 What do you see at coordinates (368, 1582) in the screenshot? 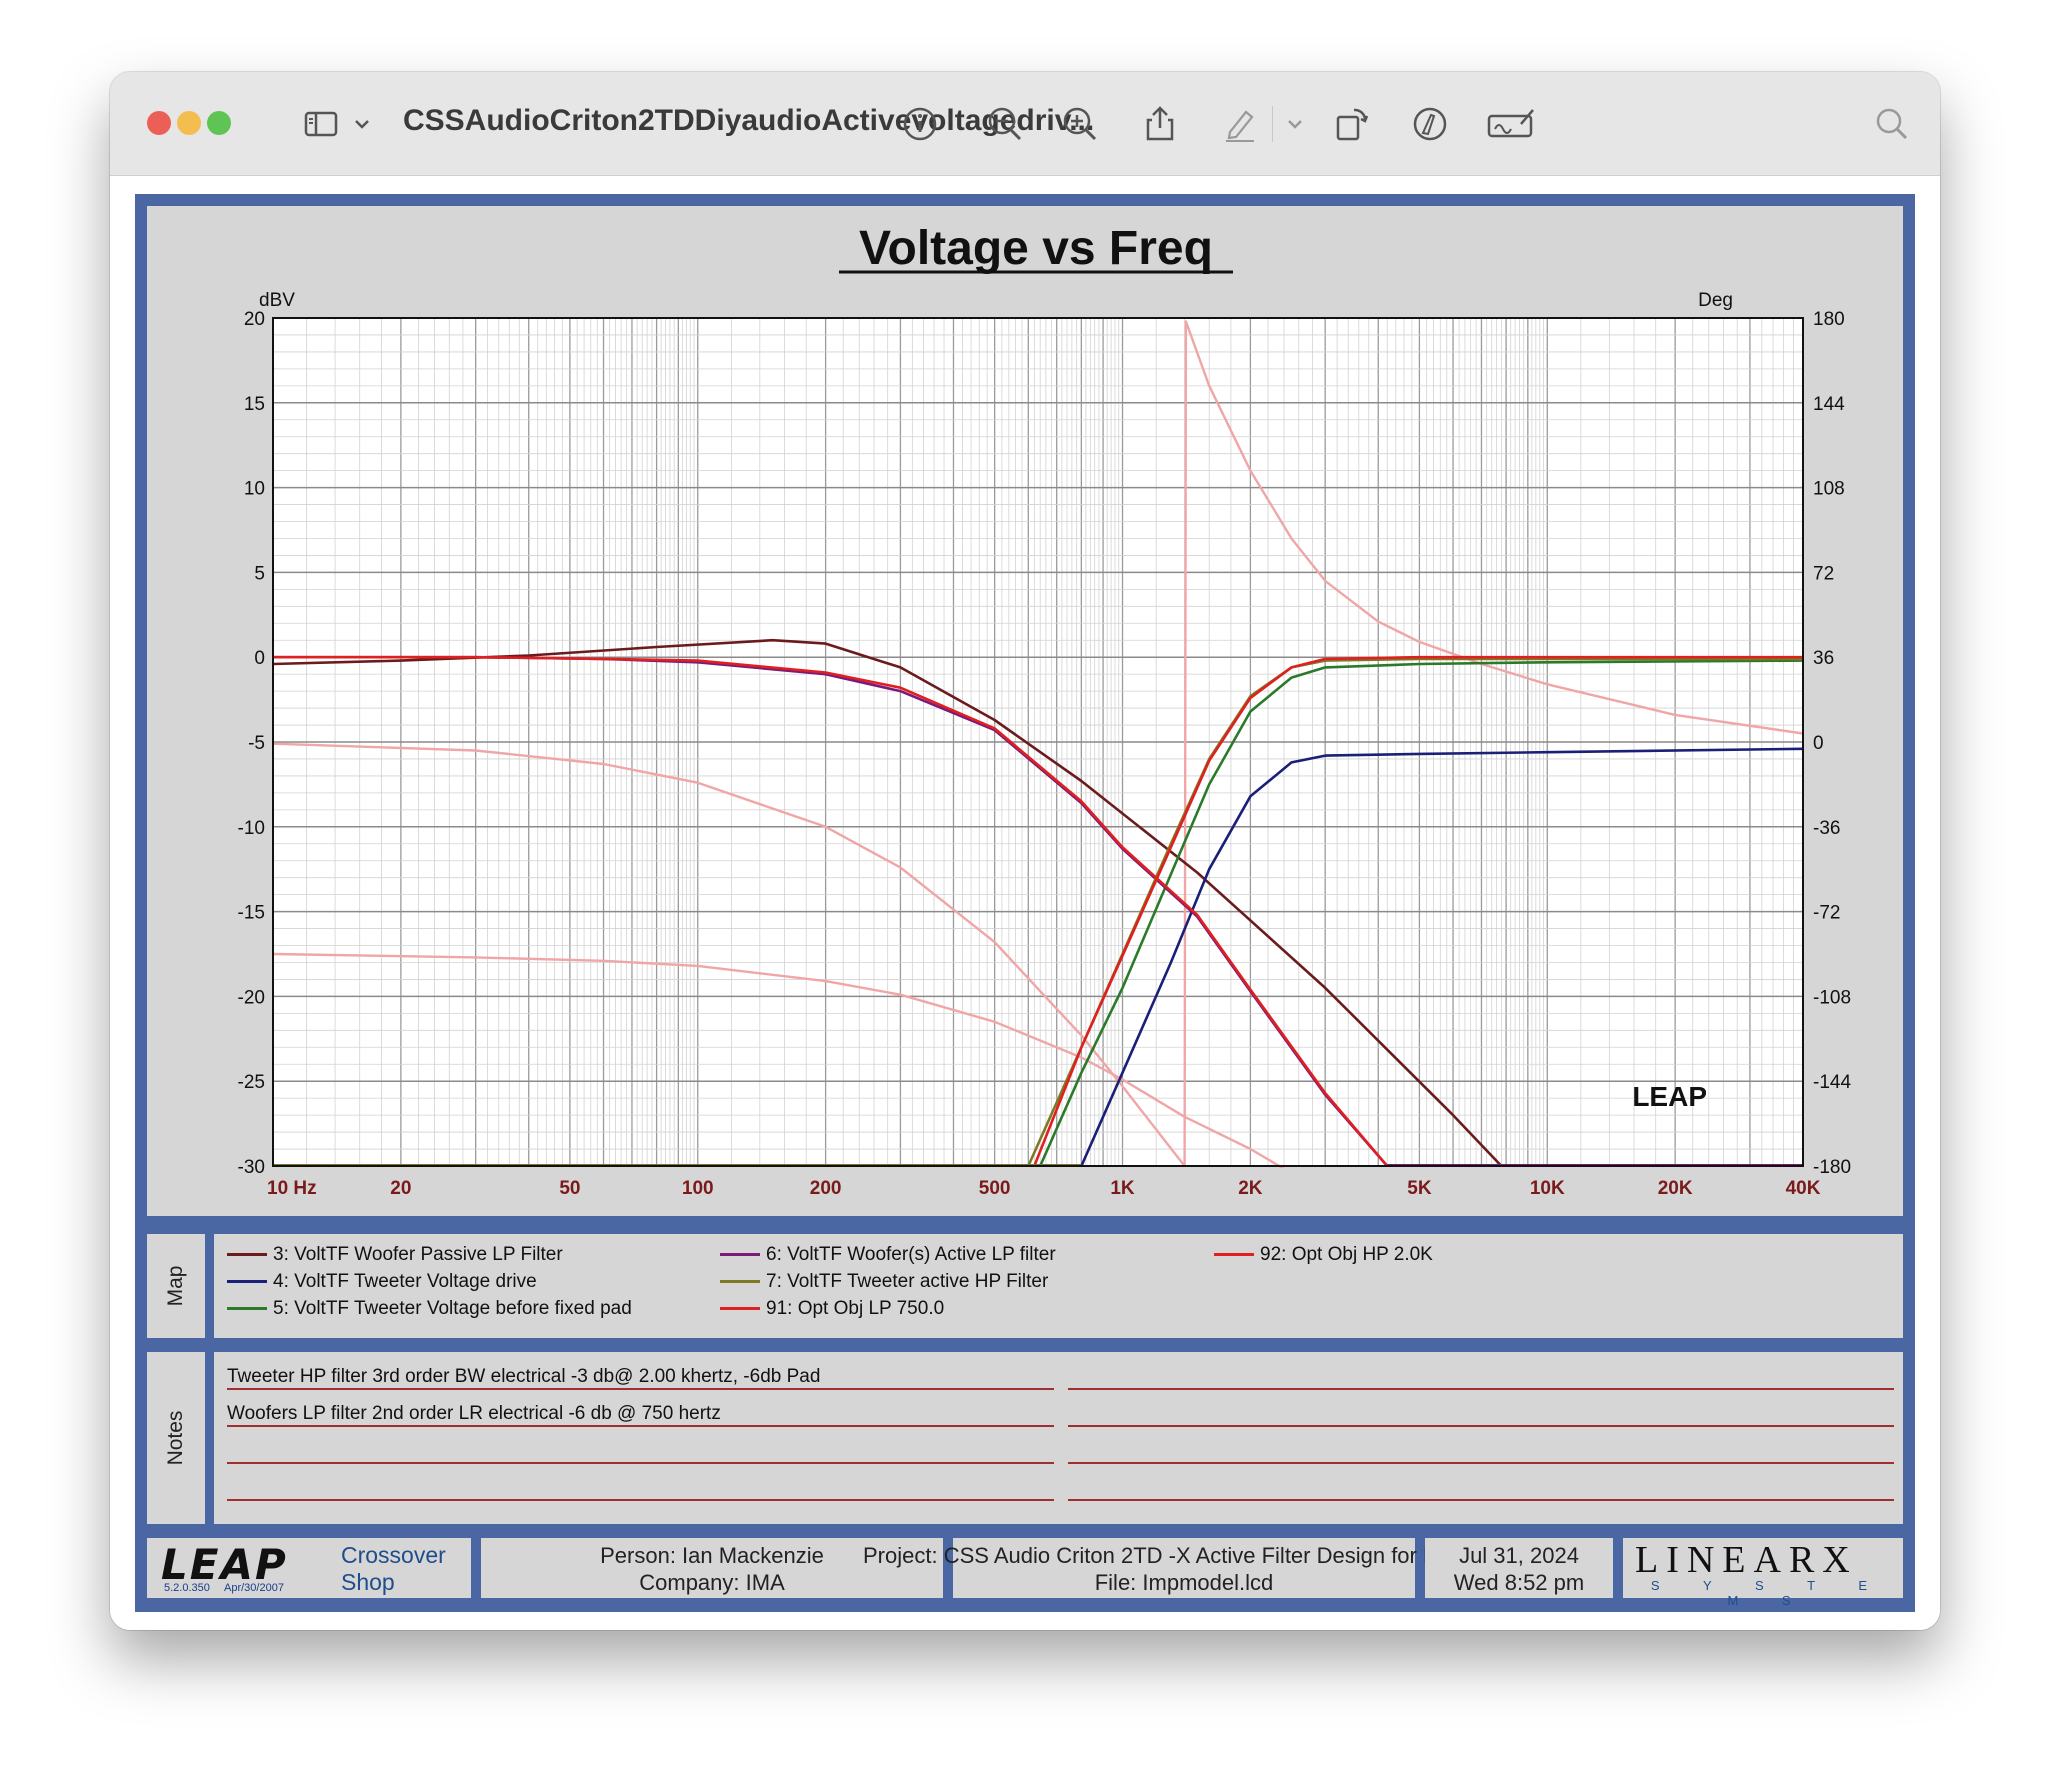
I see `product-line-2: Shop` at bounding box center [368, 1582].